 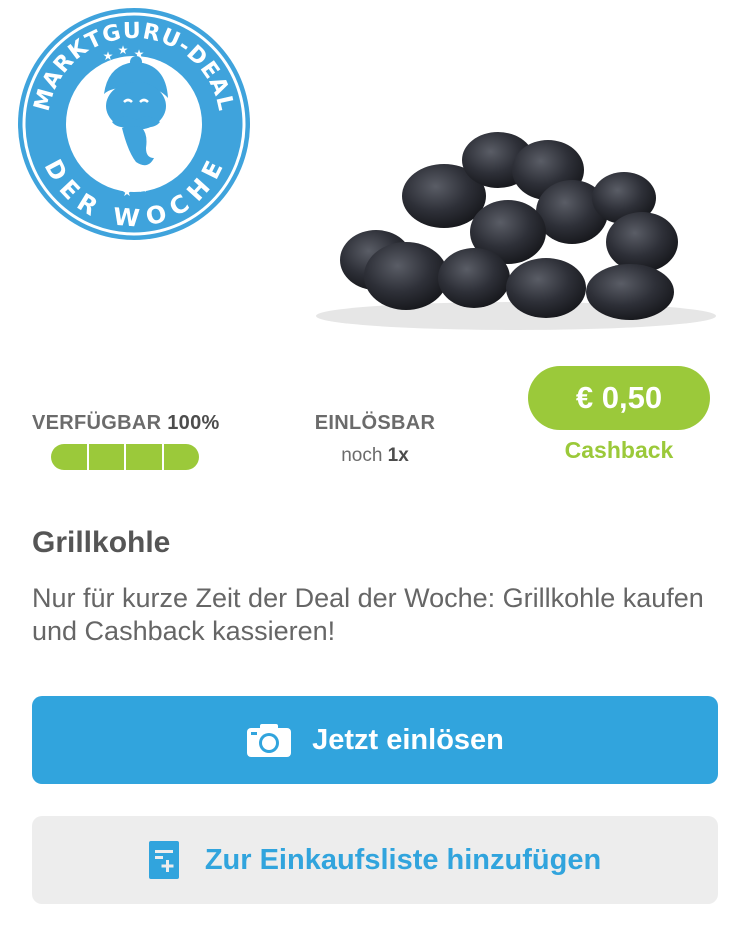 What do you see at coordinates (619, 398) in the screenshot?
I see `cashback-amount-badge: € 0,50` at bounding box center [619, 398].